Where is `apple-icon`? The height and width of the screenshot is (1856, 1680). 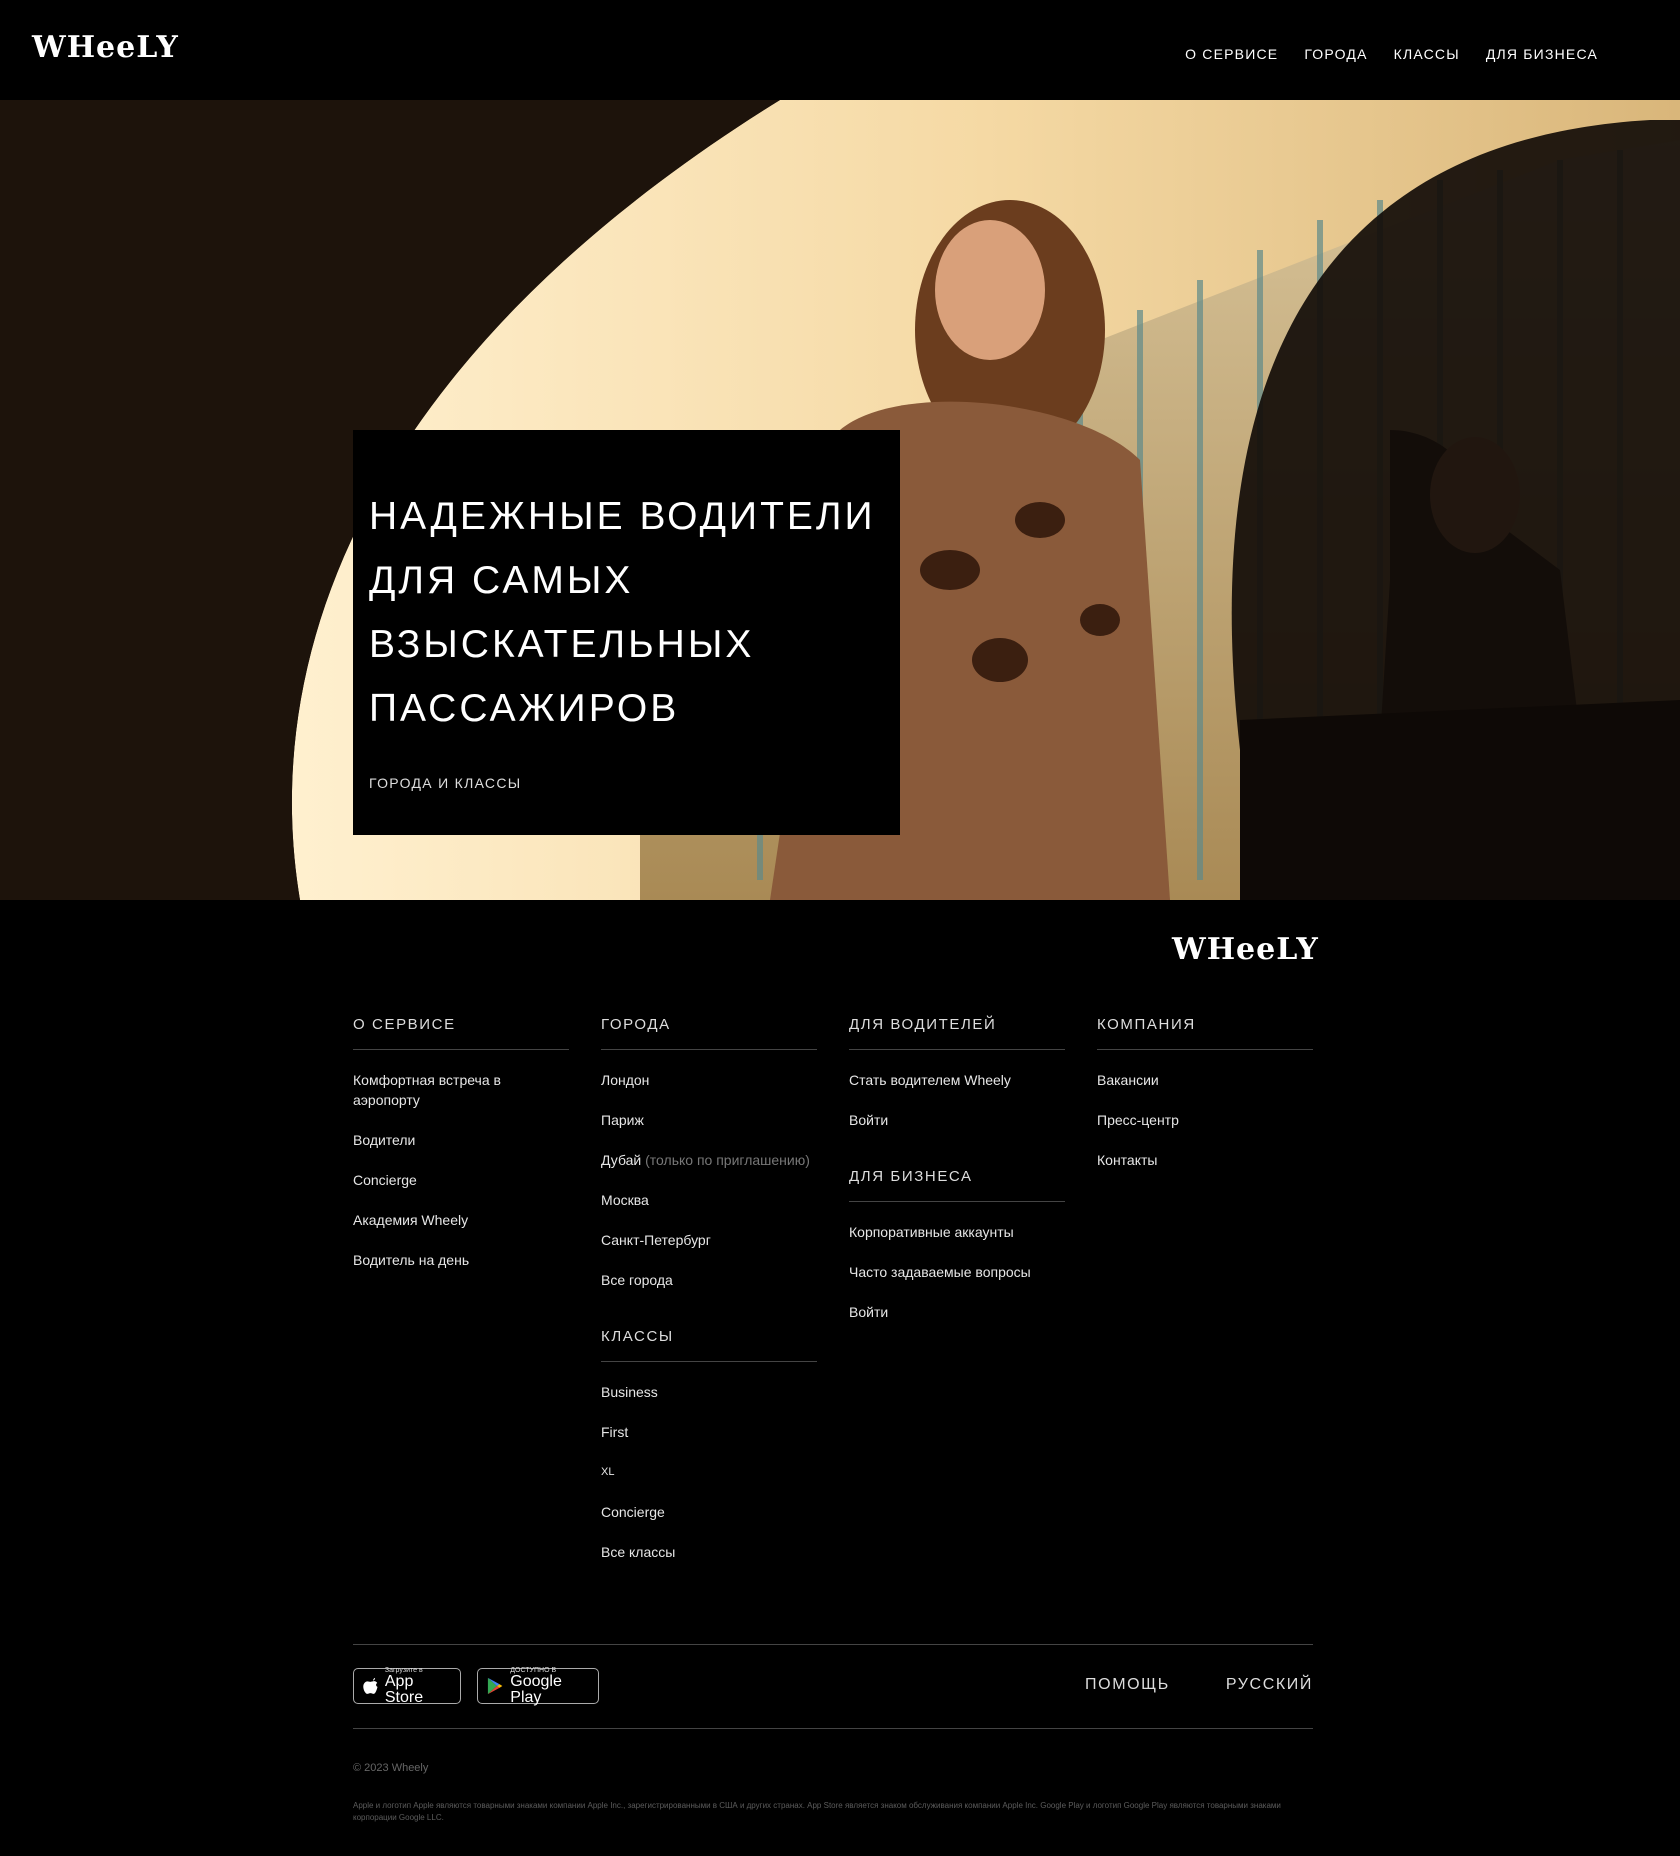
apple-icon is located at coordinates (370, 1685).